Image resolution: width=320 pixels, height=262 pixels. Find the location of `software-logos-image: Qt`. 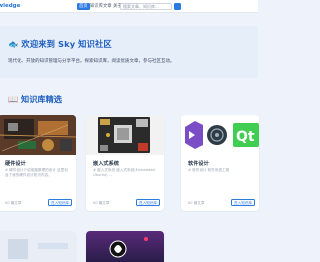

software-logos-image: Qt is located at coordinates (220, 135).